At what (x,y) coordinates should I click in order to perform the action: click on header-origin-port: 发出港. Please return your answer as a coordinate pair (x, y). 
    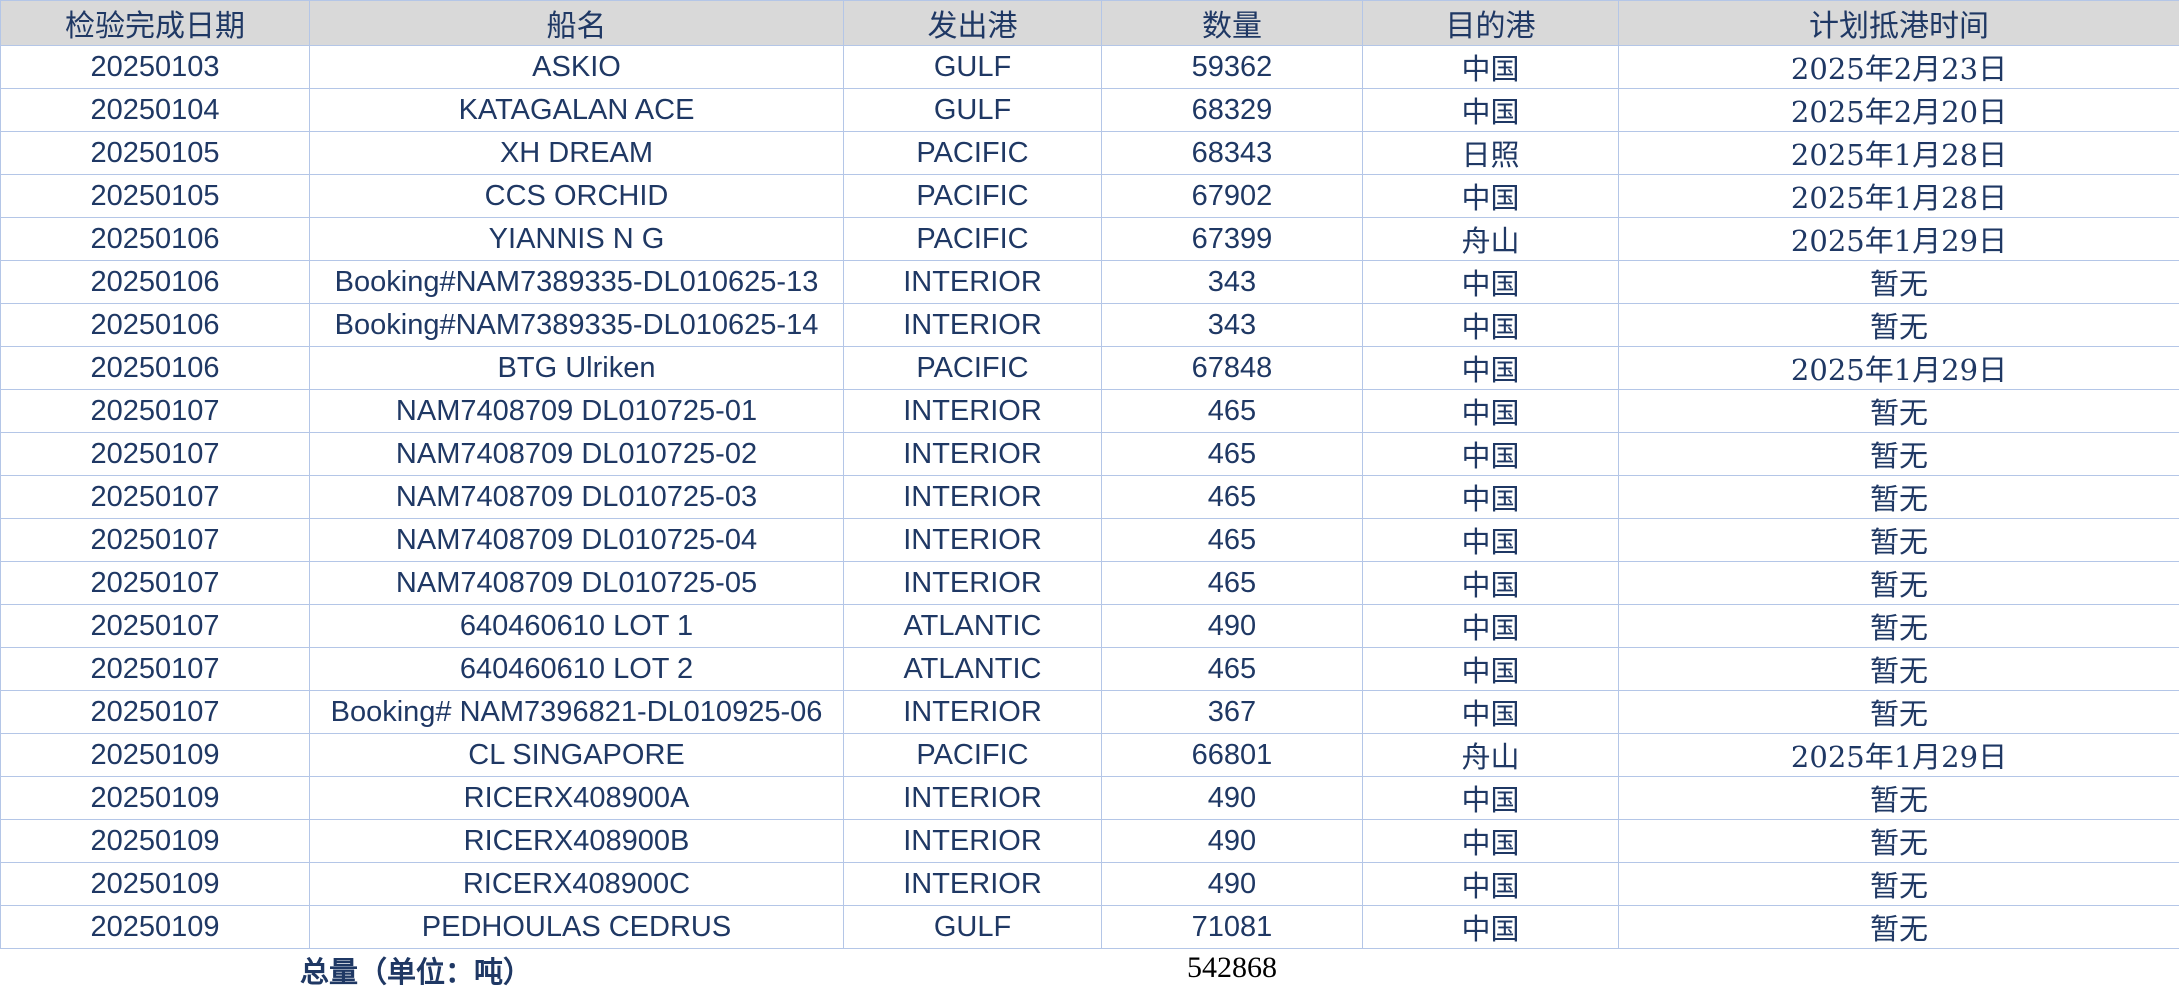
    Looking at the image, I should click on (972, 23).